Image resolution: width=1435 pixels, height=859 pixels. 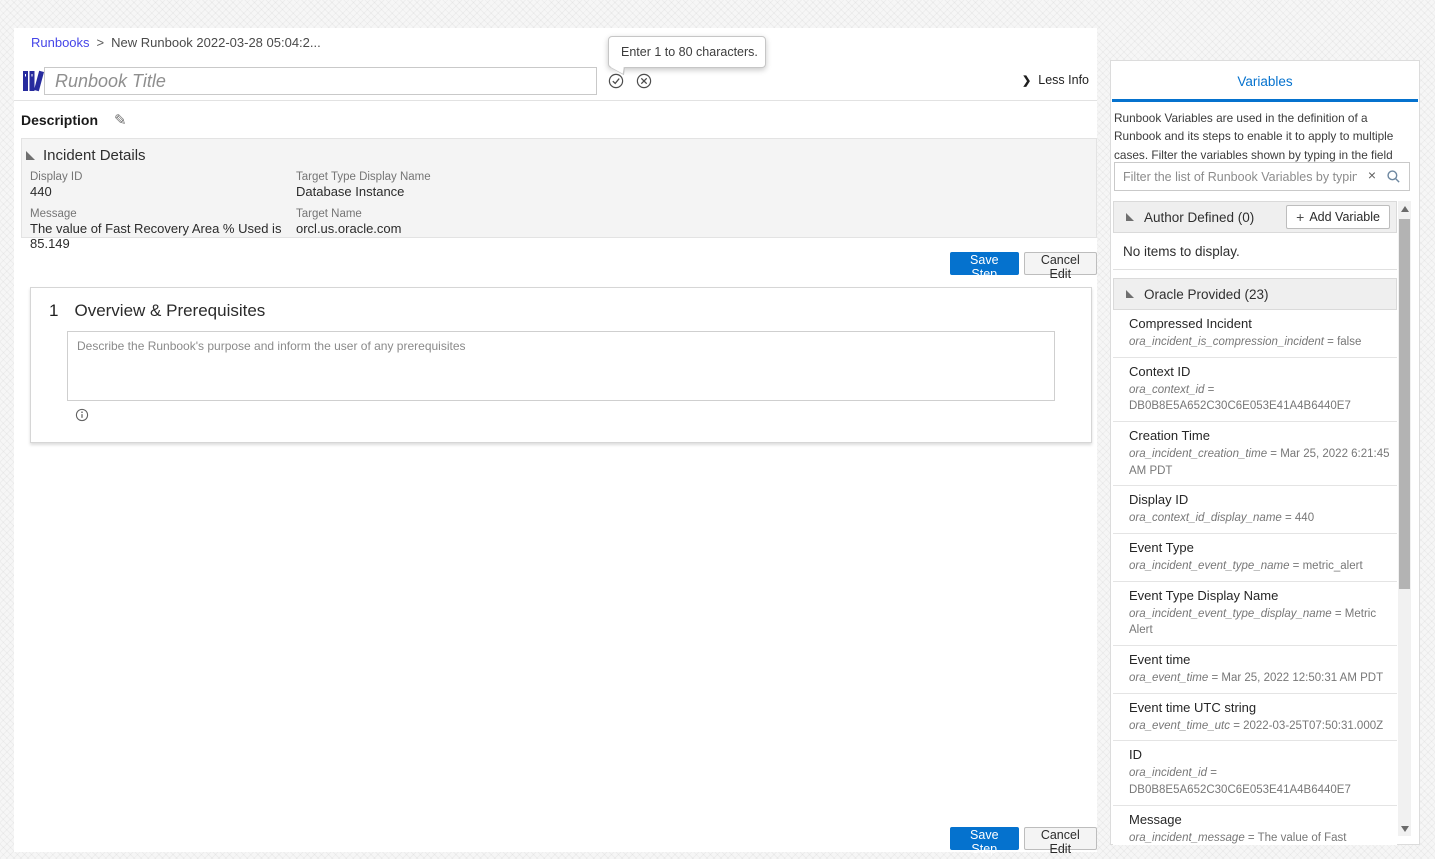 I want to click on field-label: Display ID, so click(x=56, y=177).